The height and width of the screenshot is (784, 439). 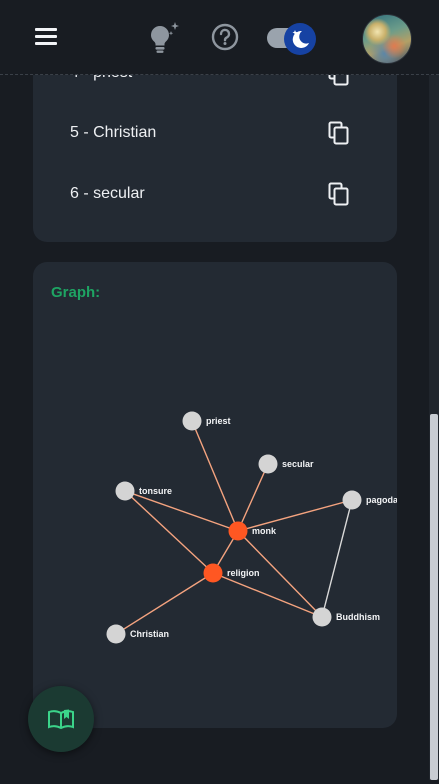 I want to click on graph-node-religion, so click(x=213, y=573).